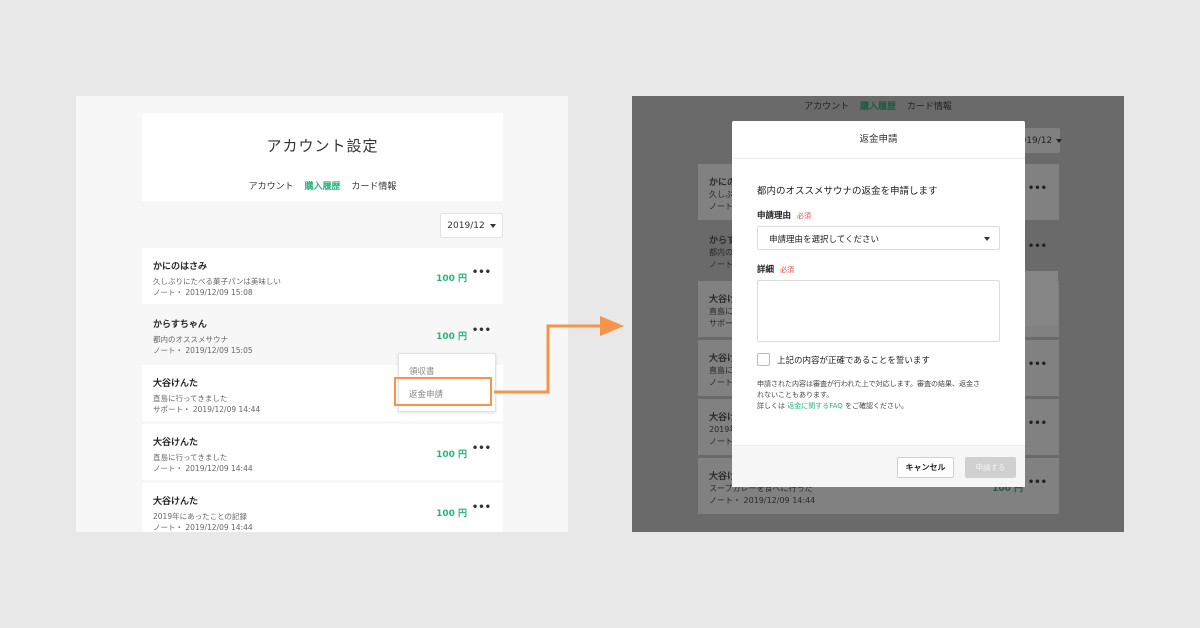 This screenshot has width=1200, height=628. I want to click on confirm-checkbox, so click(763, 359).